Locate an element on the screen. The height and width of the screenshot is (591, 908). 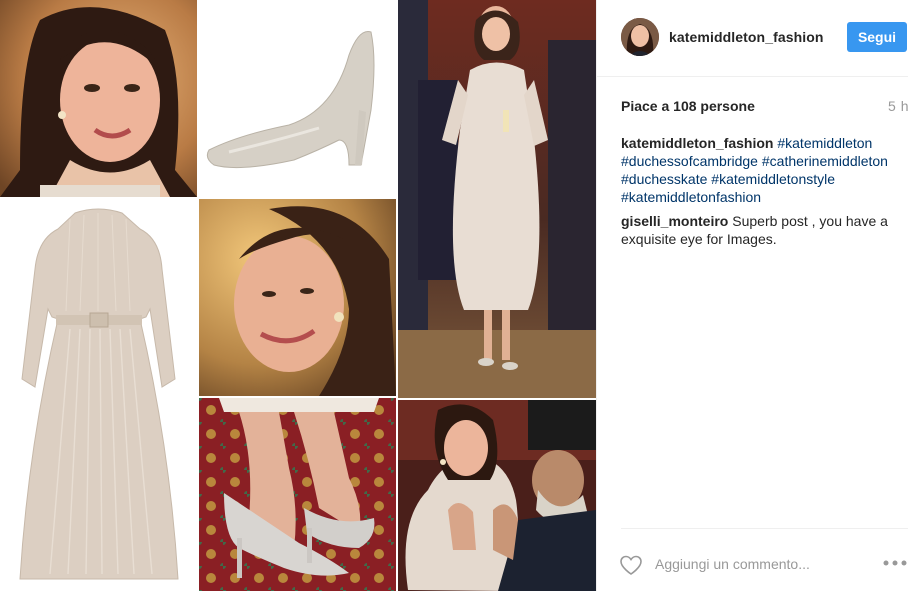
add-comment-bar is located at coordinates (763, 559).